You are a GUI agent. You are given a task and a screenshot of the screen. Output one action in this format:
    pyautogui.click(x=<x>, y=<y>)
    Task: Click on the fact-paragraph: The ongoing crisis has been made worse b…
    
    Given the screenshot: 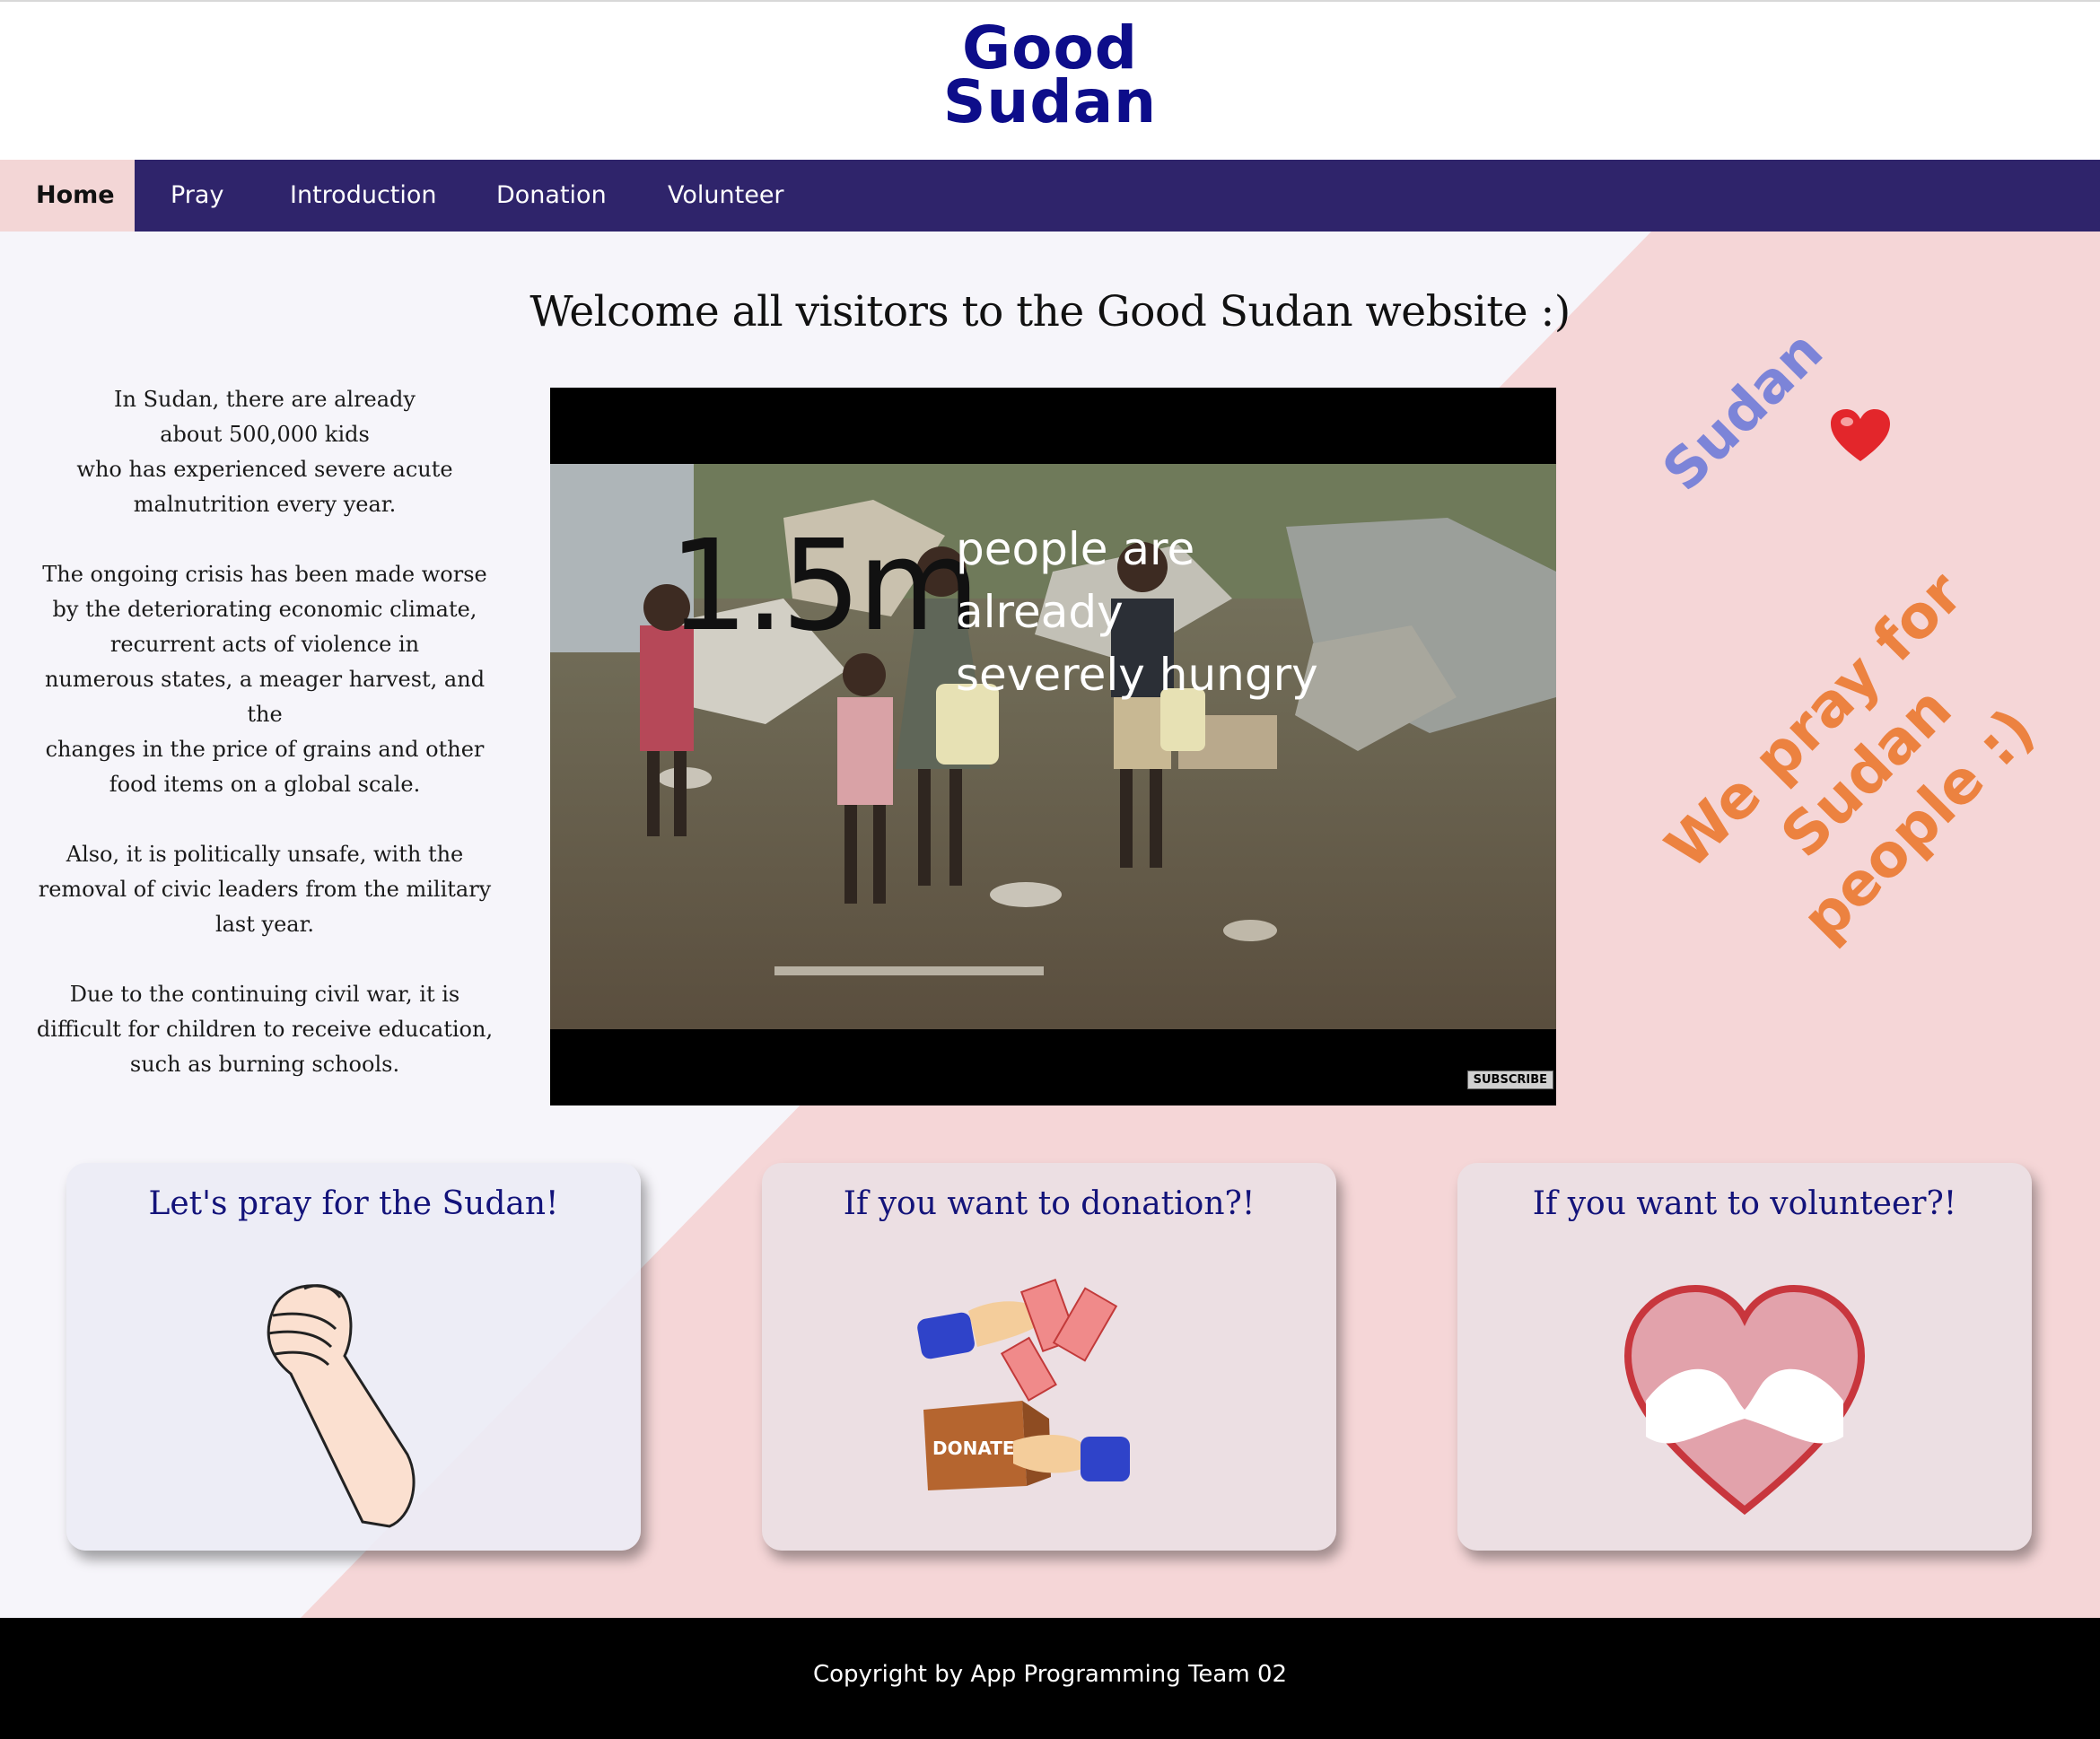 What is the action you would take?
    pyautogui.click(x=265, y=679)
    